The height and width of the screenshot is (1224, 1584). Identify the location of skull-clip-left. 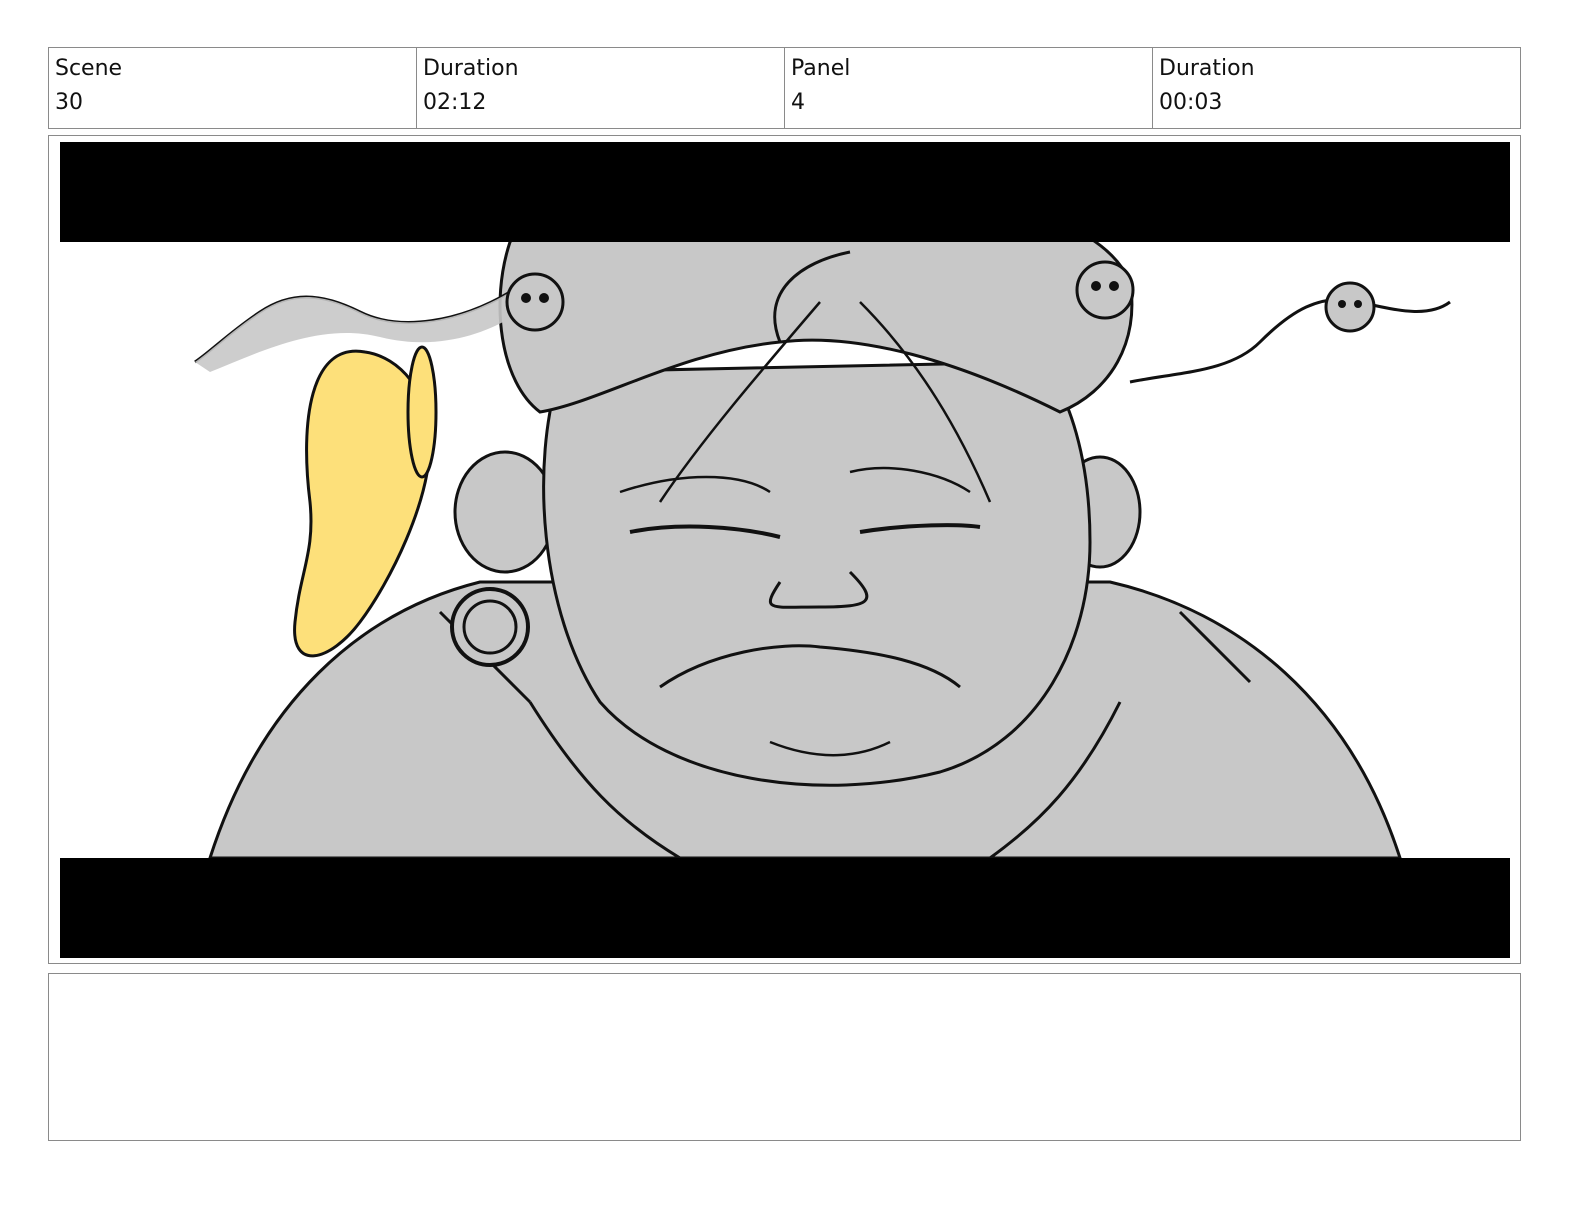
(535, 302).